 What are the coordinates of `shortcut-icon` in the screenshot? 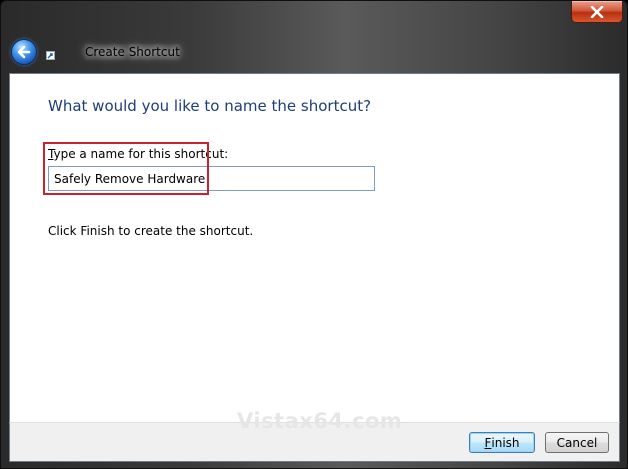 It's located at (50, 55).